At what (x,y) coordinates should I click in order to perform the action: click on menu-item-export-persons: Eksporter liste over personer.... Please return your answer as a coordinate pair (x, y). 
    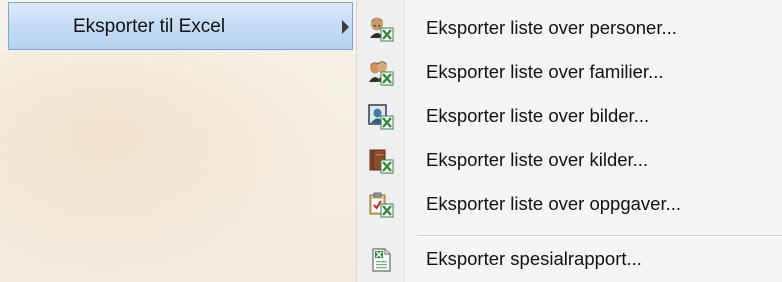
    Looking at the image, I should click on (569, 28).